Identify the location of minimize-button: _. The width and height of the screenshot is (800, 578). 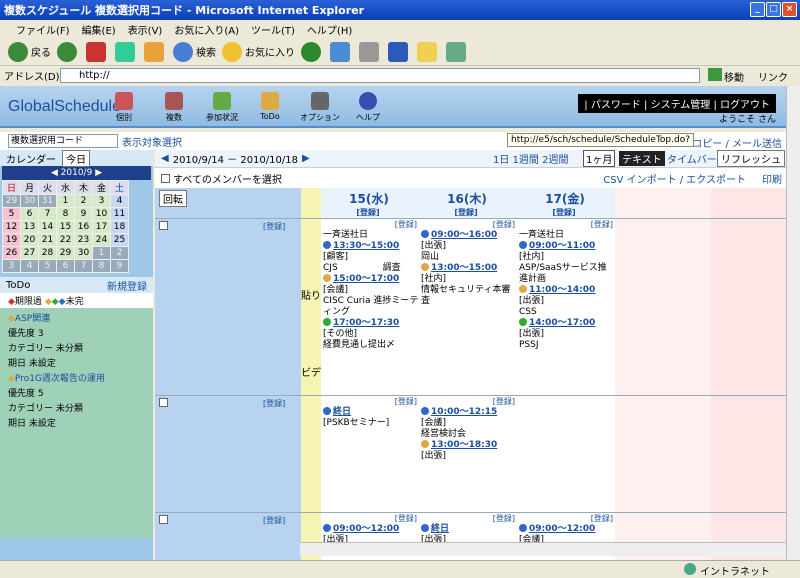
(757, 9).